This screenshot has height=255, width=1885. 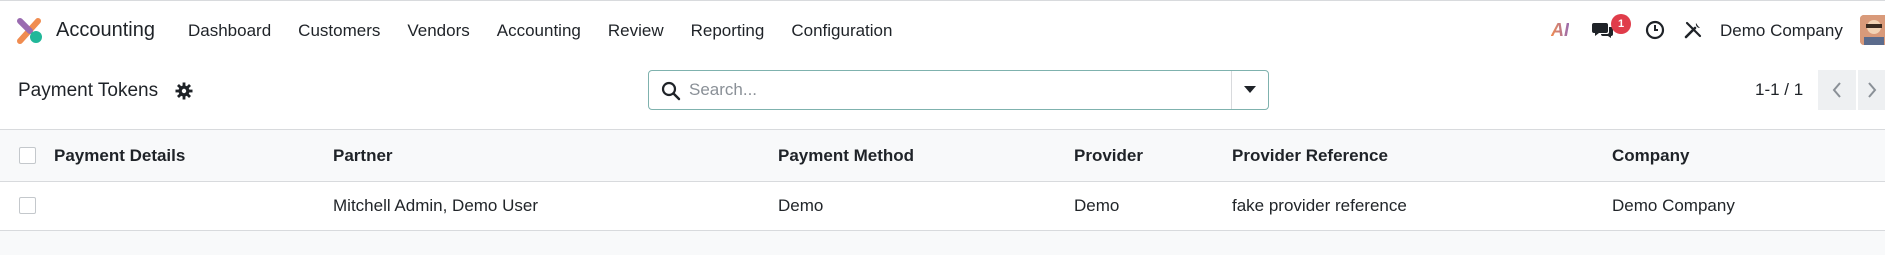 I want to click on column-header-payment-details: Payment Details, so click(x=119, y=156).